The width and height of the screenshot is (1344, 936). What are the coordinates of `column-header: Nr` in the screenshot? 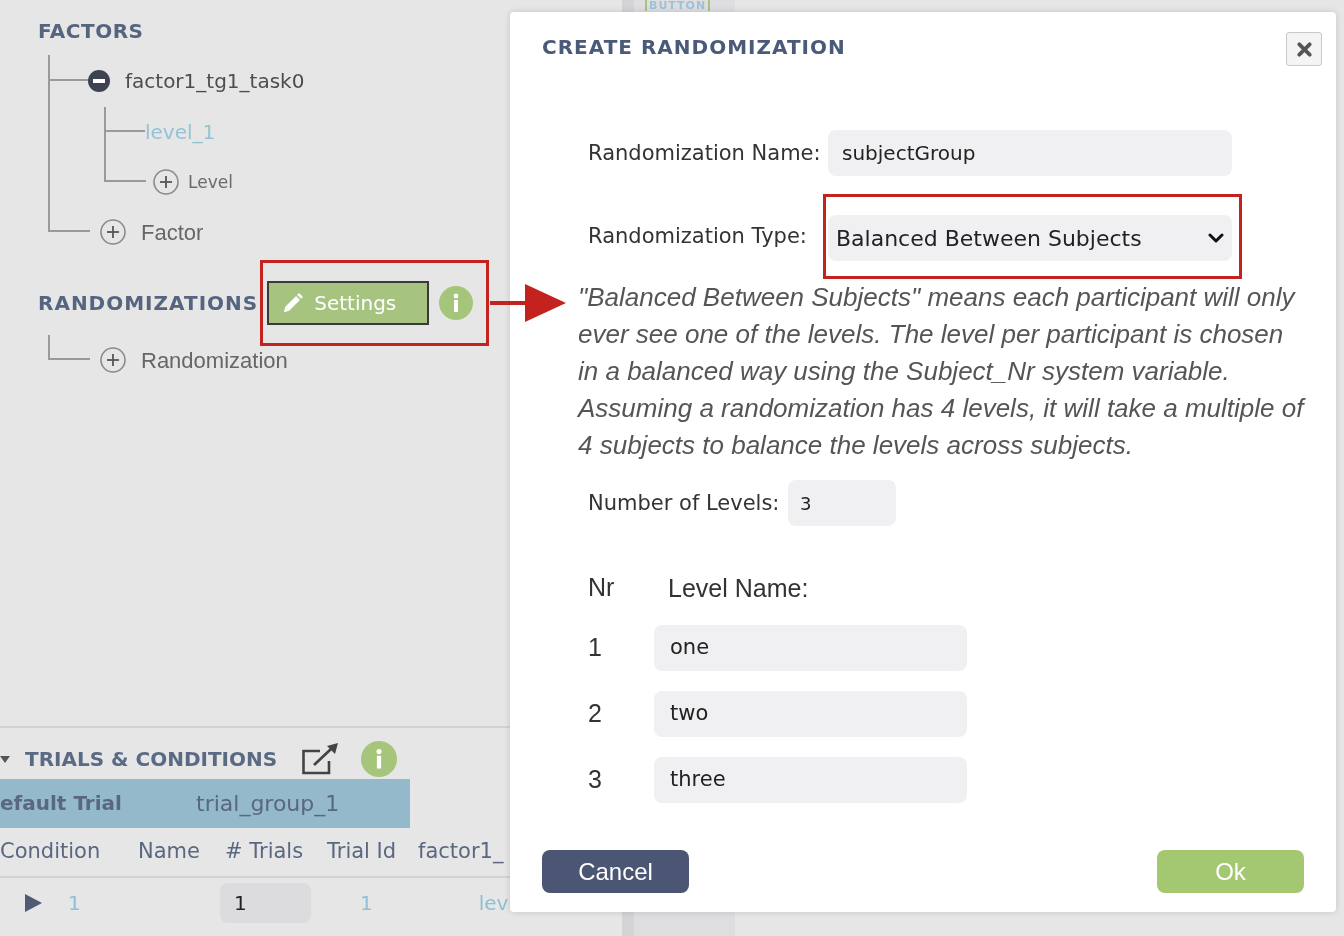 It's located at (601, 587).